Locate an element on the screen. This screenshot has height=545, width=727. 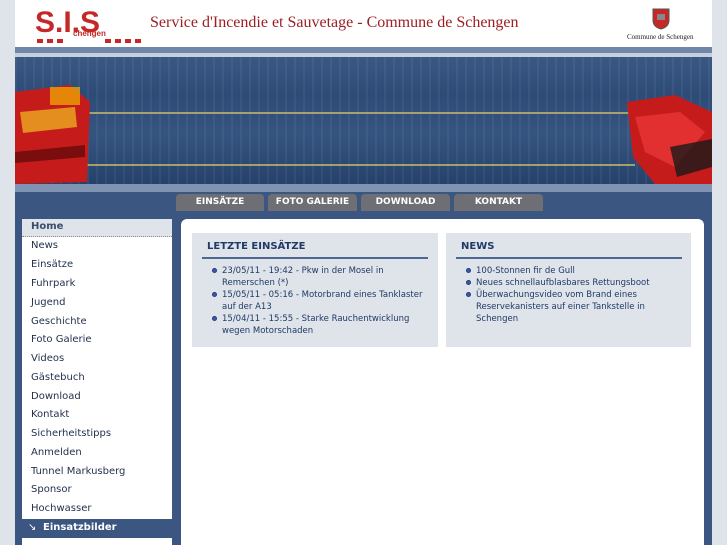
sidebar-item-sicherheitstipps: Sicherheitstipps is located at coordinates (71, 433).